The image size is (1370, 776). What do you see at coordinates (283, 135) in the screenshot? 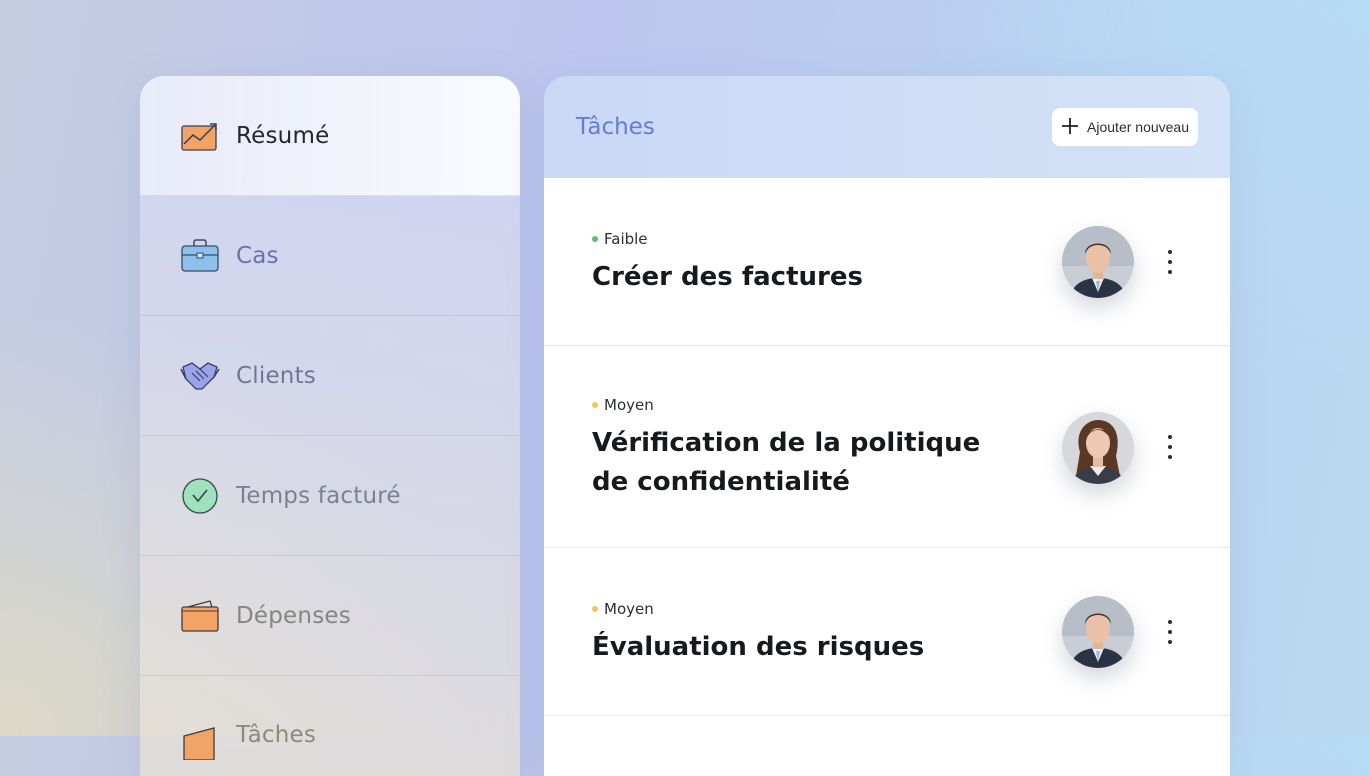
I see `sidebar-item-label: Résumé` at bounding box center [283, 135].